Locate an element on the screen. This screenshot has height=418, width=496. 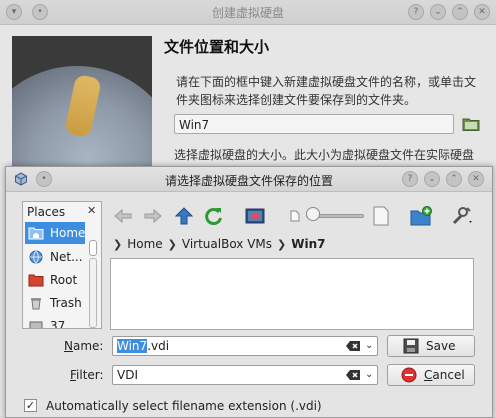
options-button is located at coordinates (463, 216).